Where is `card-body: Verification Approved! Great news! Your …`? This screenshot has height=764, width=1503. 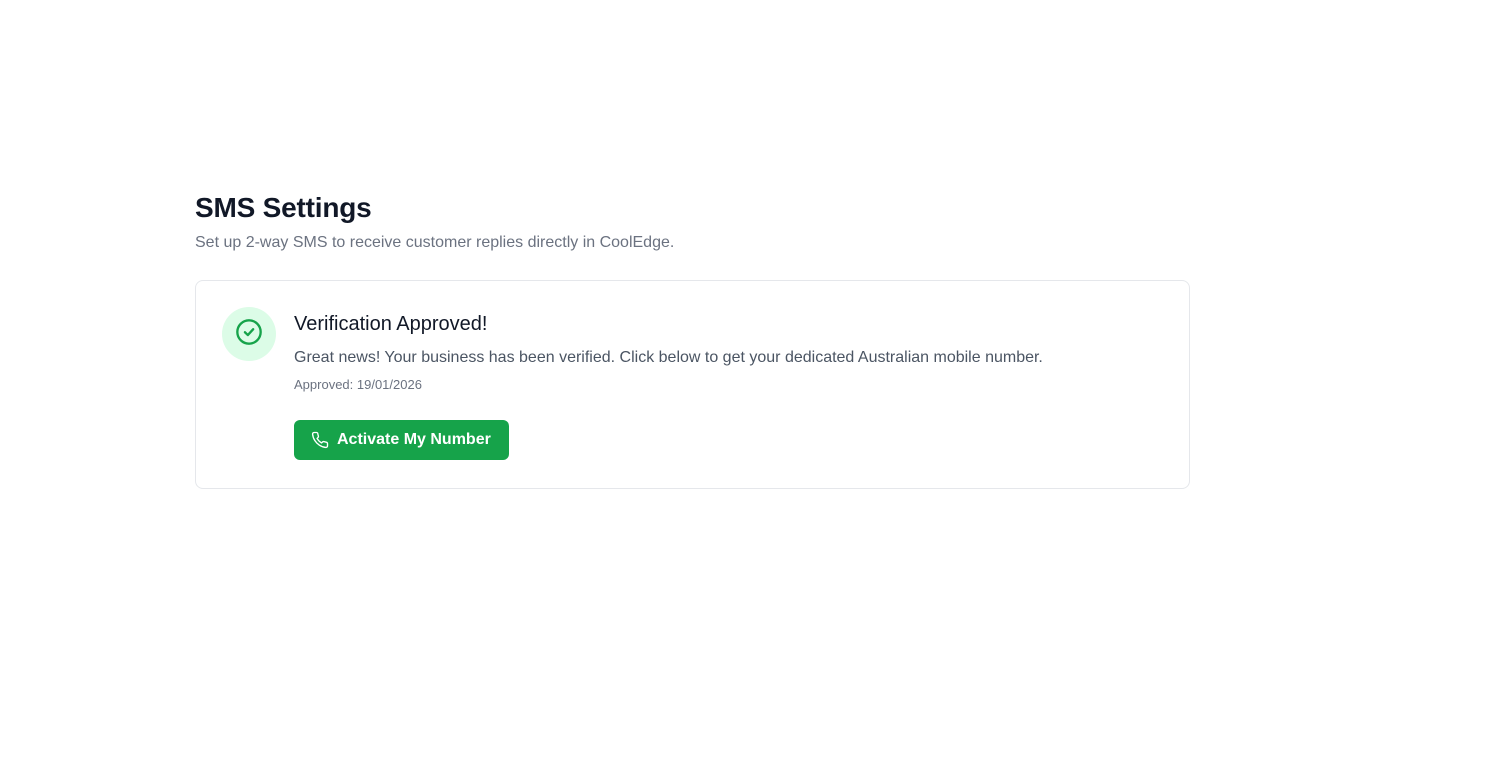
card-body: Verification Approved! Great news! Your … is located at coordinates (731, 385).